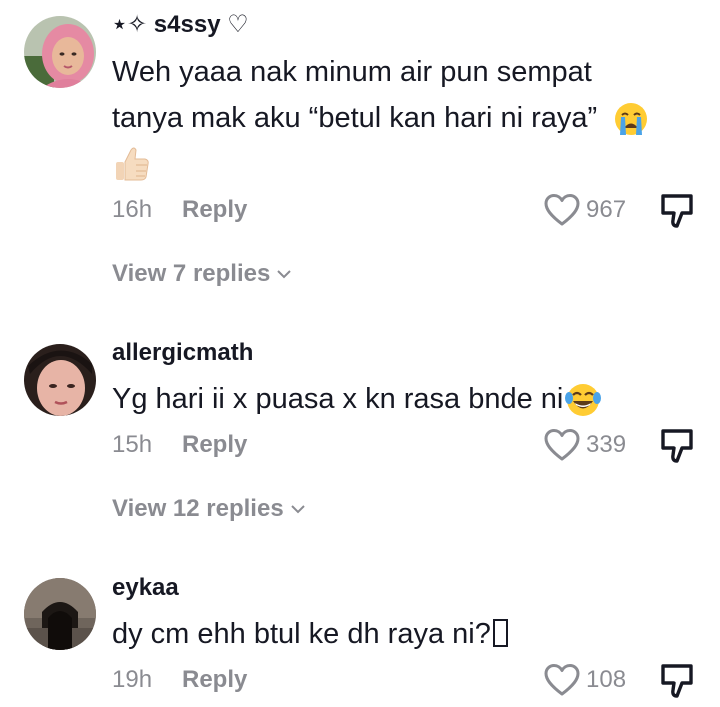  I want to click on like-count: 967, so click(606, 209).